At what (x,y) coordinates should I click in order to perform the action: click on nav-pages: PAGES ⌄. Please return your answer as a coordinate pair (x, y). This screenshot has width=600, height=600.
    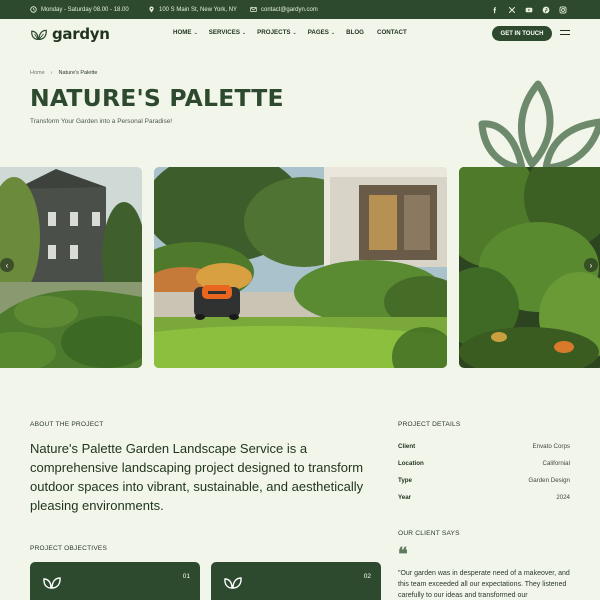
    Looking at the image, I should click on (321, 32).